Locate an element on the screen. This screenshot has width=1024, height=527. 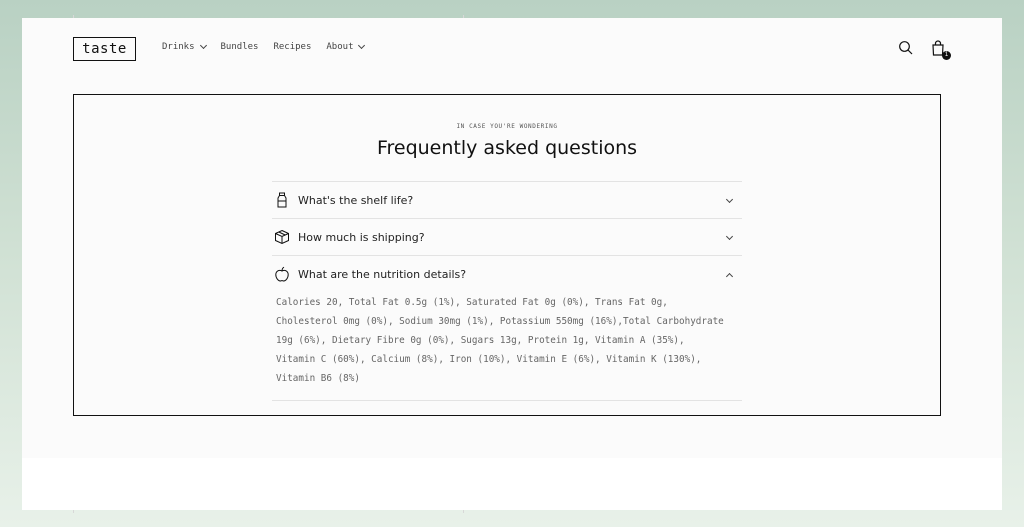
faq-question-text: What are the nutrition details? is located at coordinates (382, 274).